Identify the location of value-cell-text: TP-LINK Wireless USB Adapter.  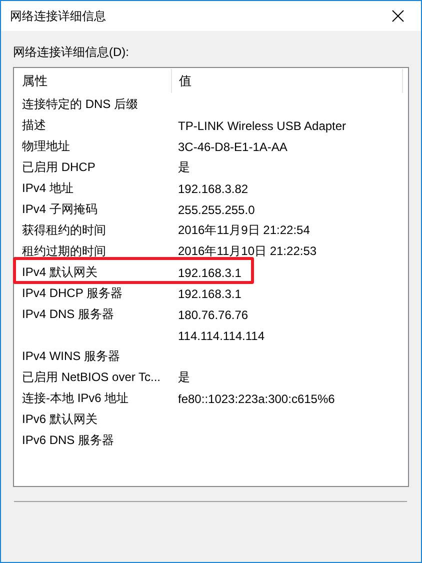
(262, 125).